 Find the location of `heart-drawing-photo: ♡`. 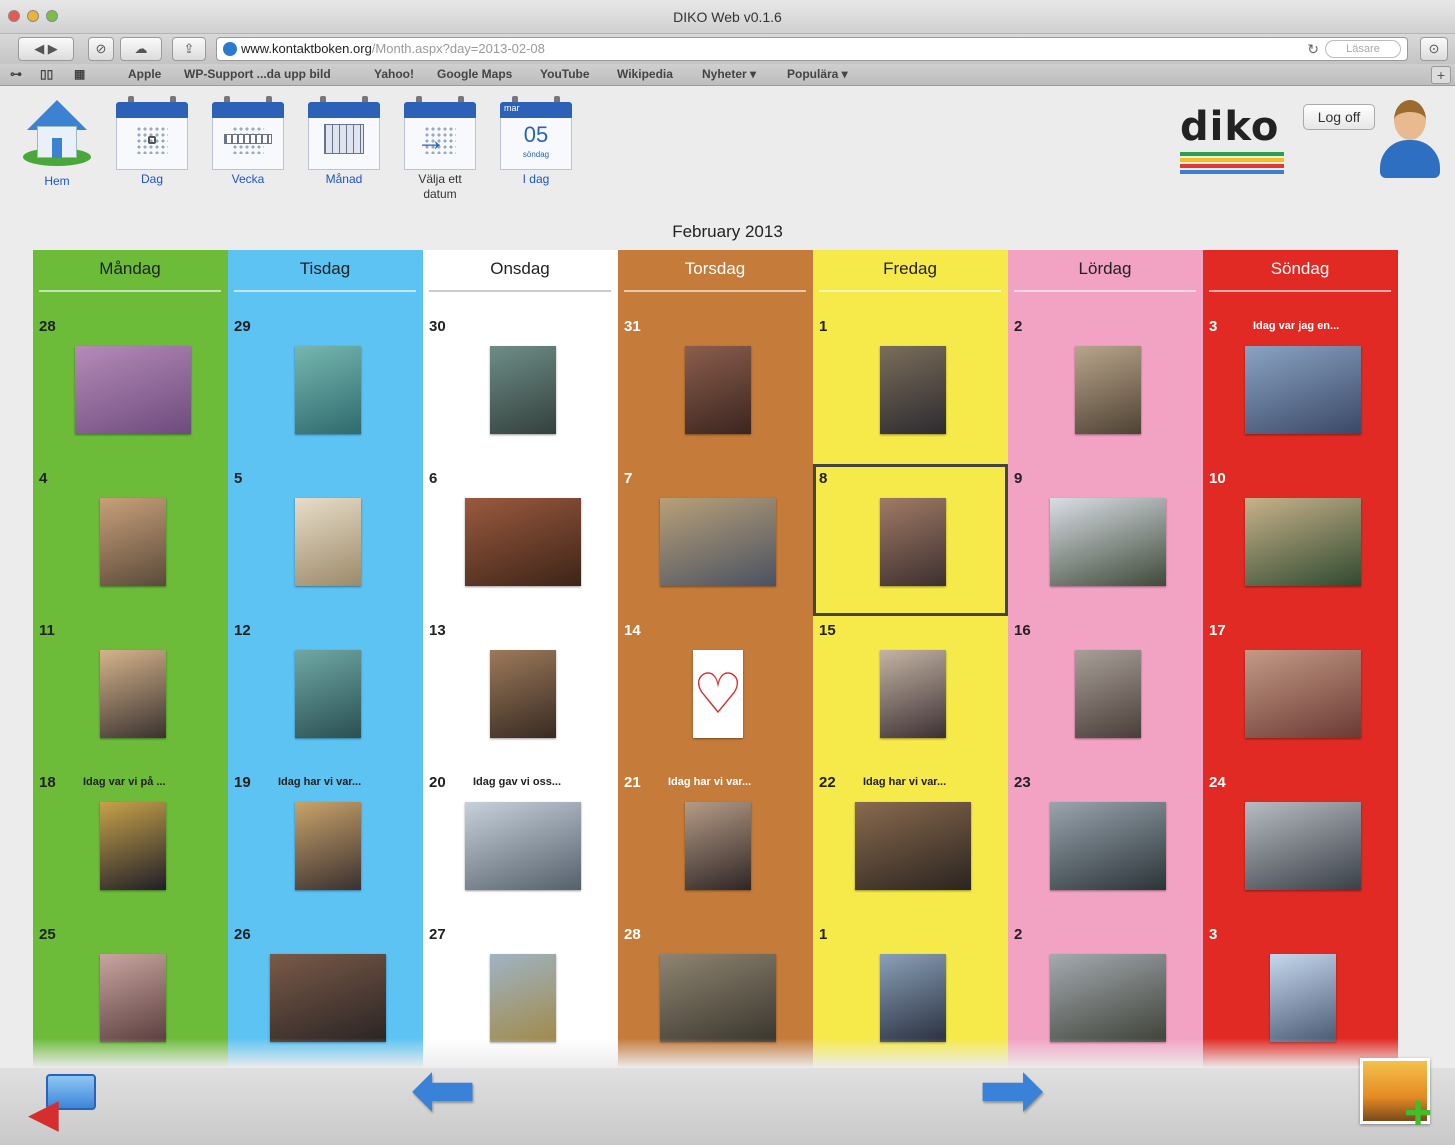

heart-drawing-photo: ♡ is located at coordinates (718, 694).